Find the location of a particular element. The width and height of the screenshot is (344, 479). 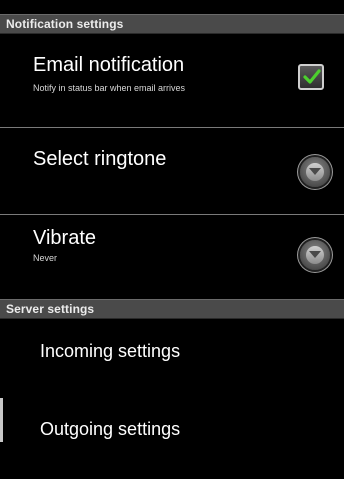

select-ringtone-title: Select ringtone is located at coordinates (100, 159).